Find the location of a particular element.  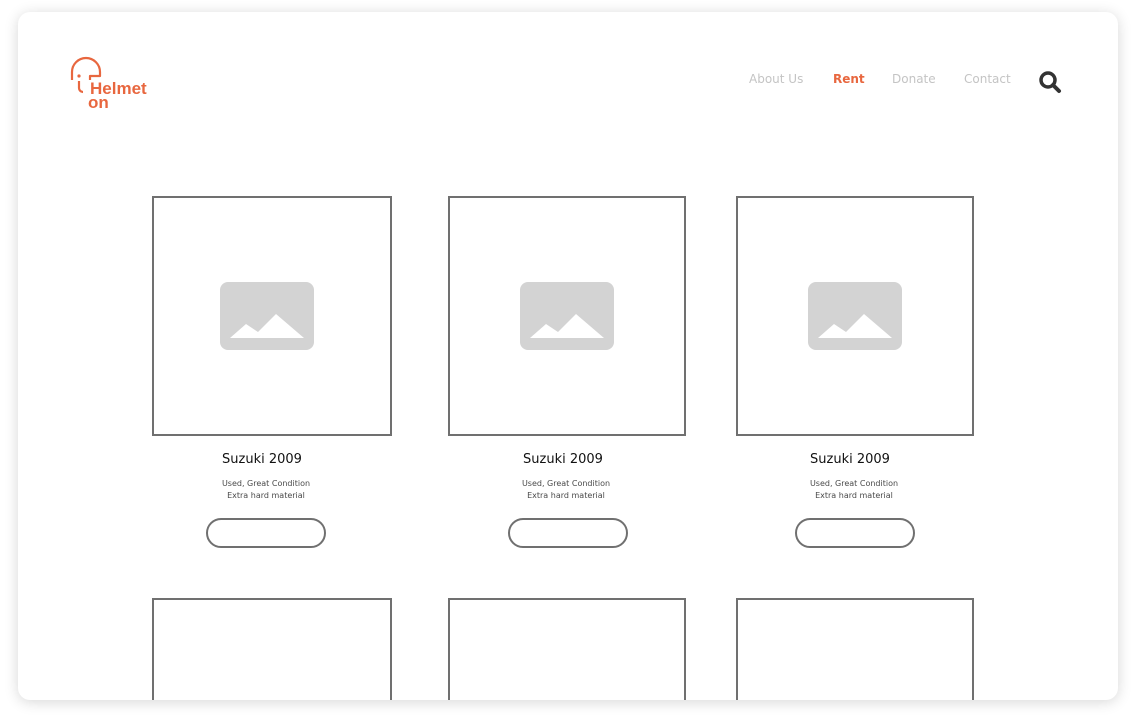

nav-donate: Donate is located at coordinates (914, 79).